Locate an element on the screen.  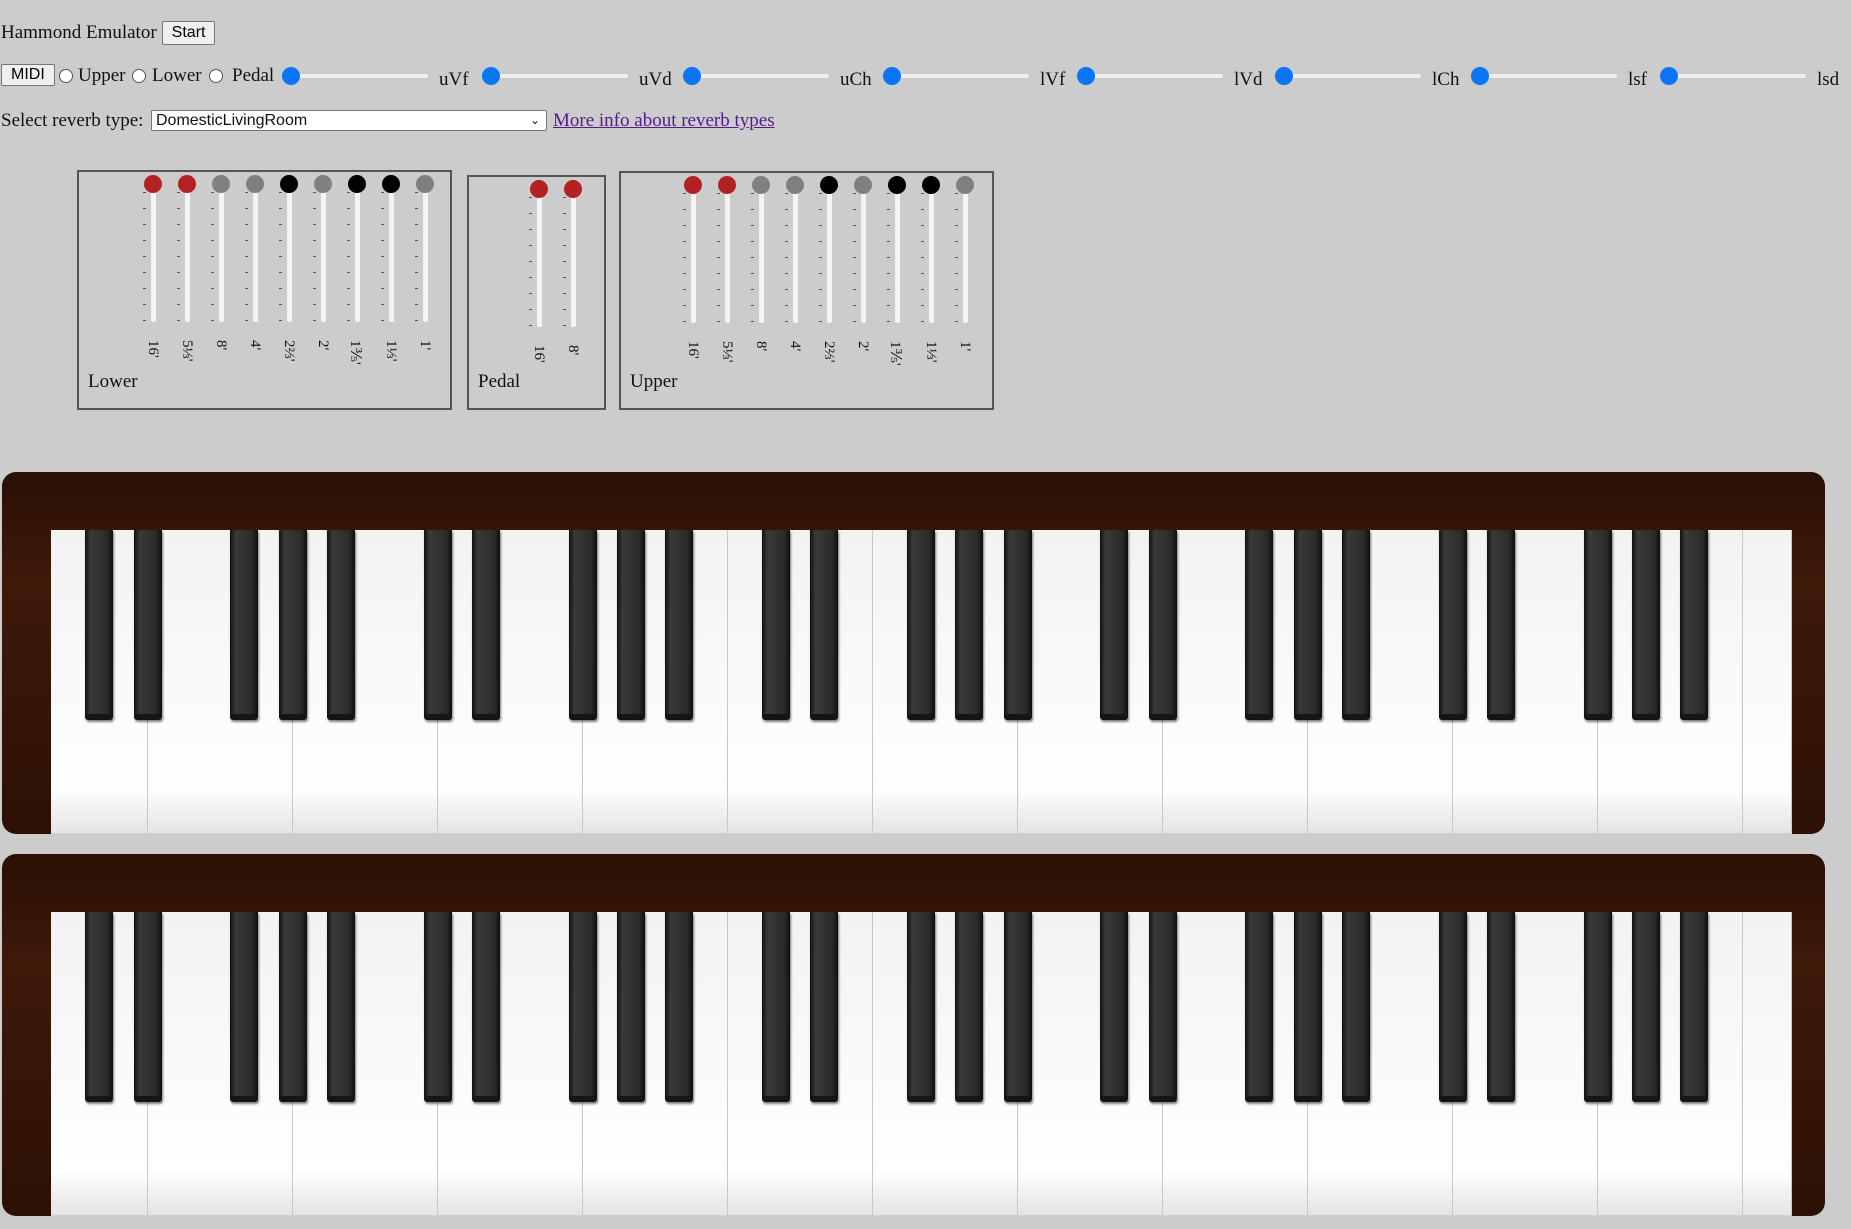
slider-uvd is located at coordinates (555, 76).